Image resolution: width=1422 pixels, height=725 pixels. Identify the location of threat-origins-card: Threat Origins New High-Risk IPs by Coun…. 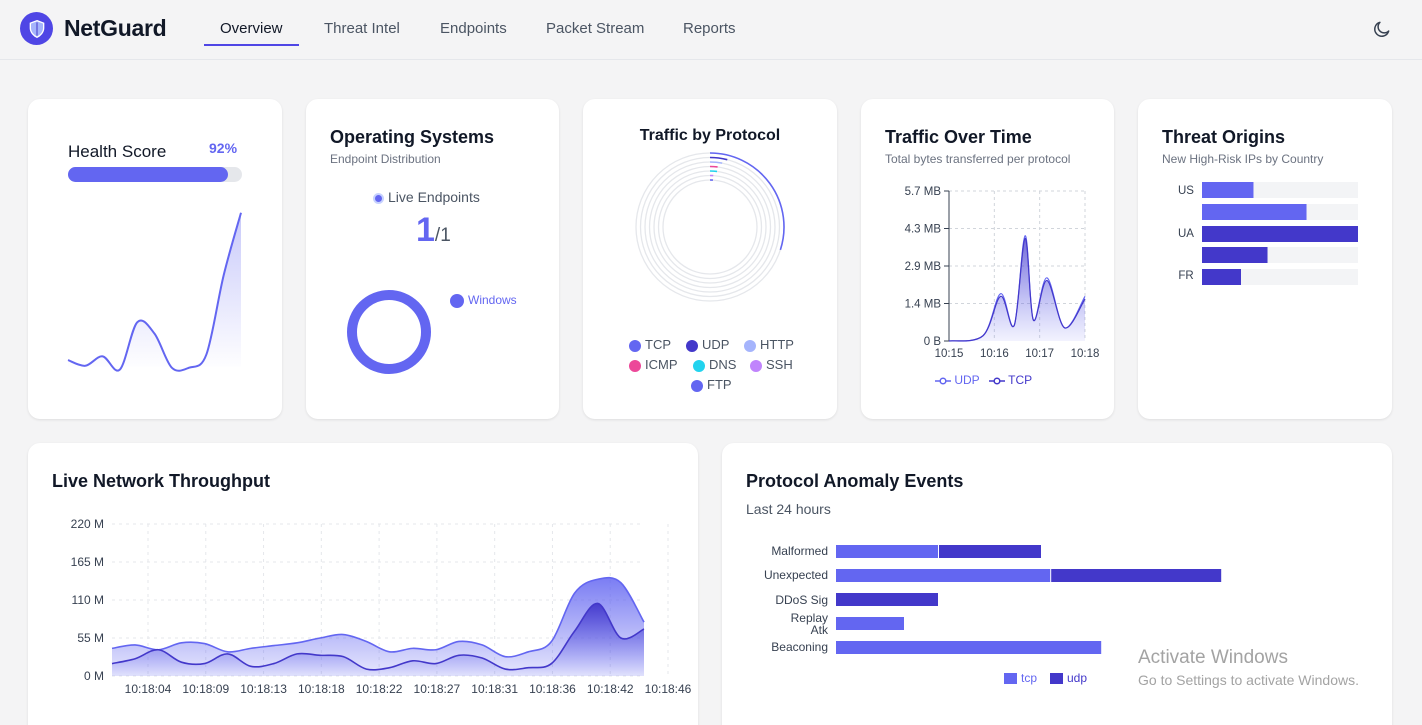
(1265, 259).